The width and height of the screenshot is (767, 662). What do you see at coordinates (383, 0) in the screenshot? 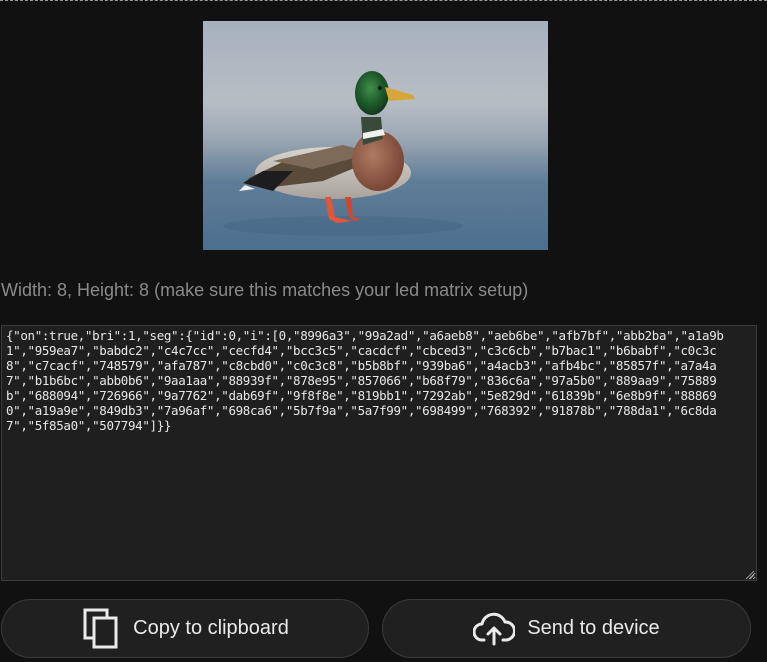
I see `top-divider` at bounding box center [383, 0].